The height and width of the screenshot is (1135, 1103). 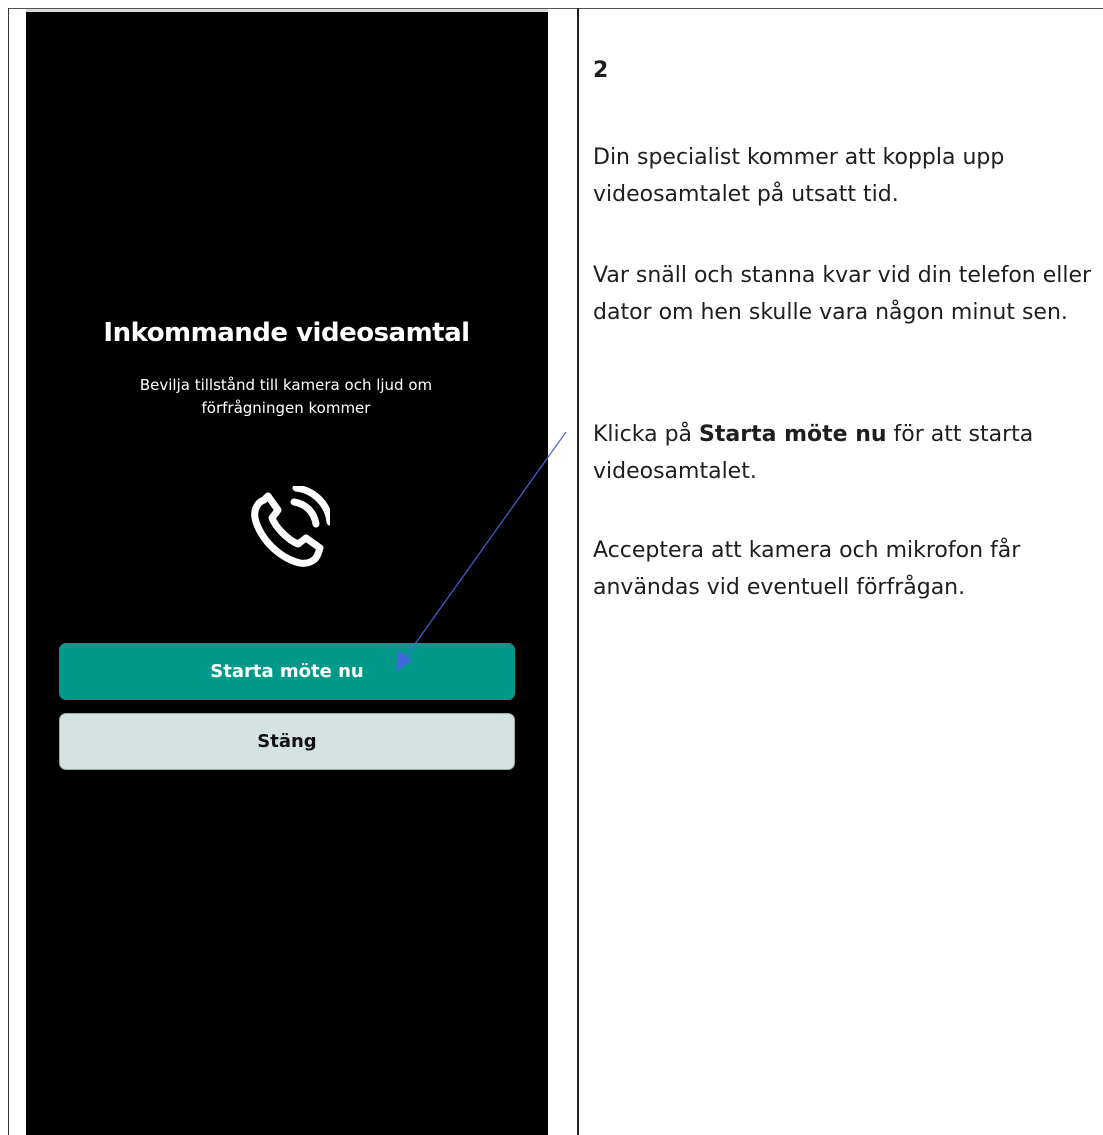 I want to click on phone-top-edge, so click(x=287, y=10).